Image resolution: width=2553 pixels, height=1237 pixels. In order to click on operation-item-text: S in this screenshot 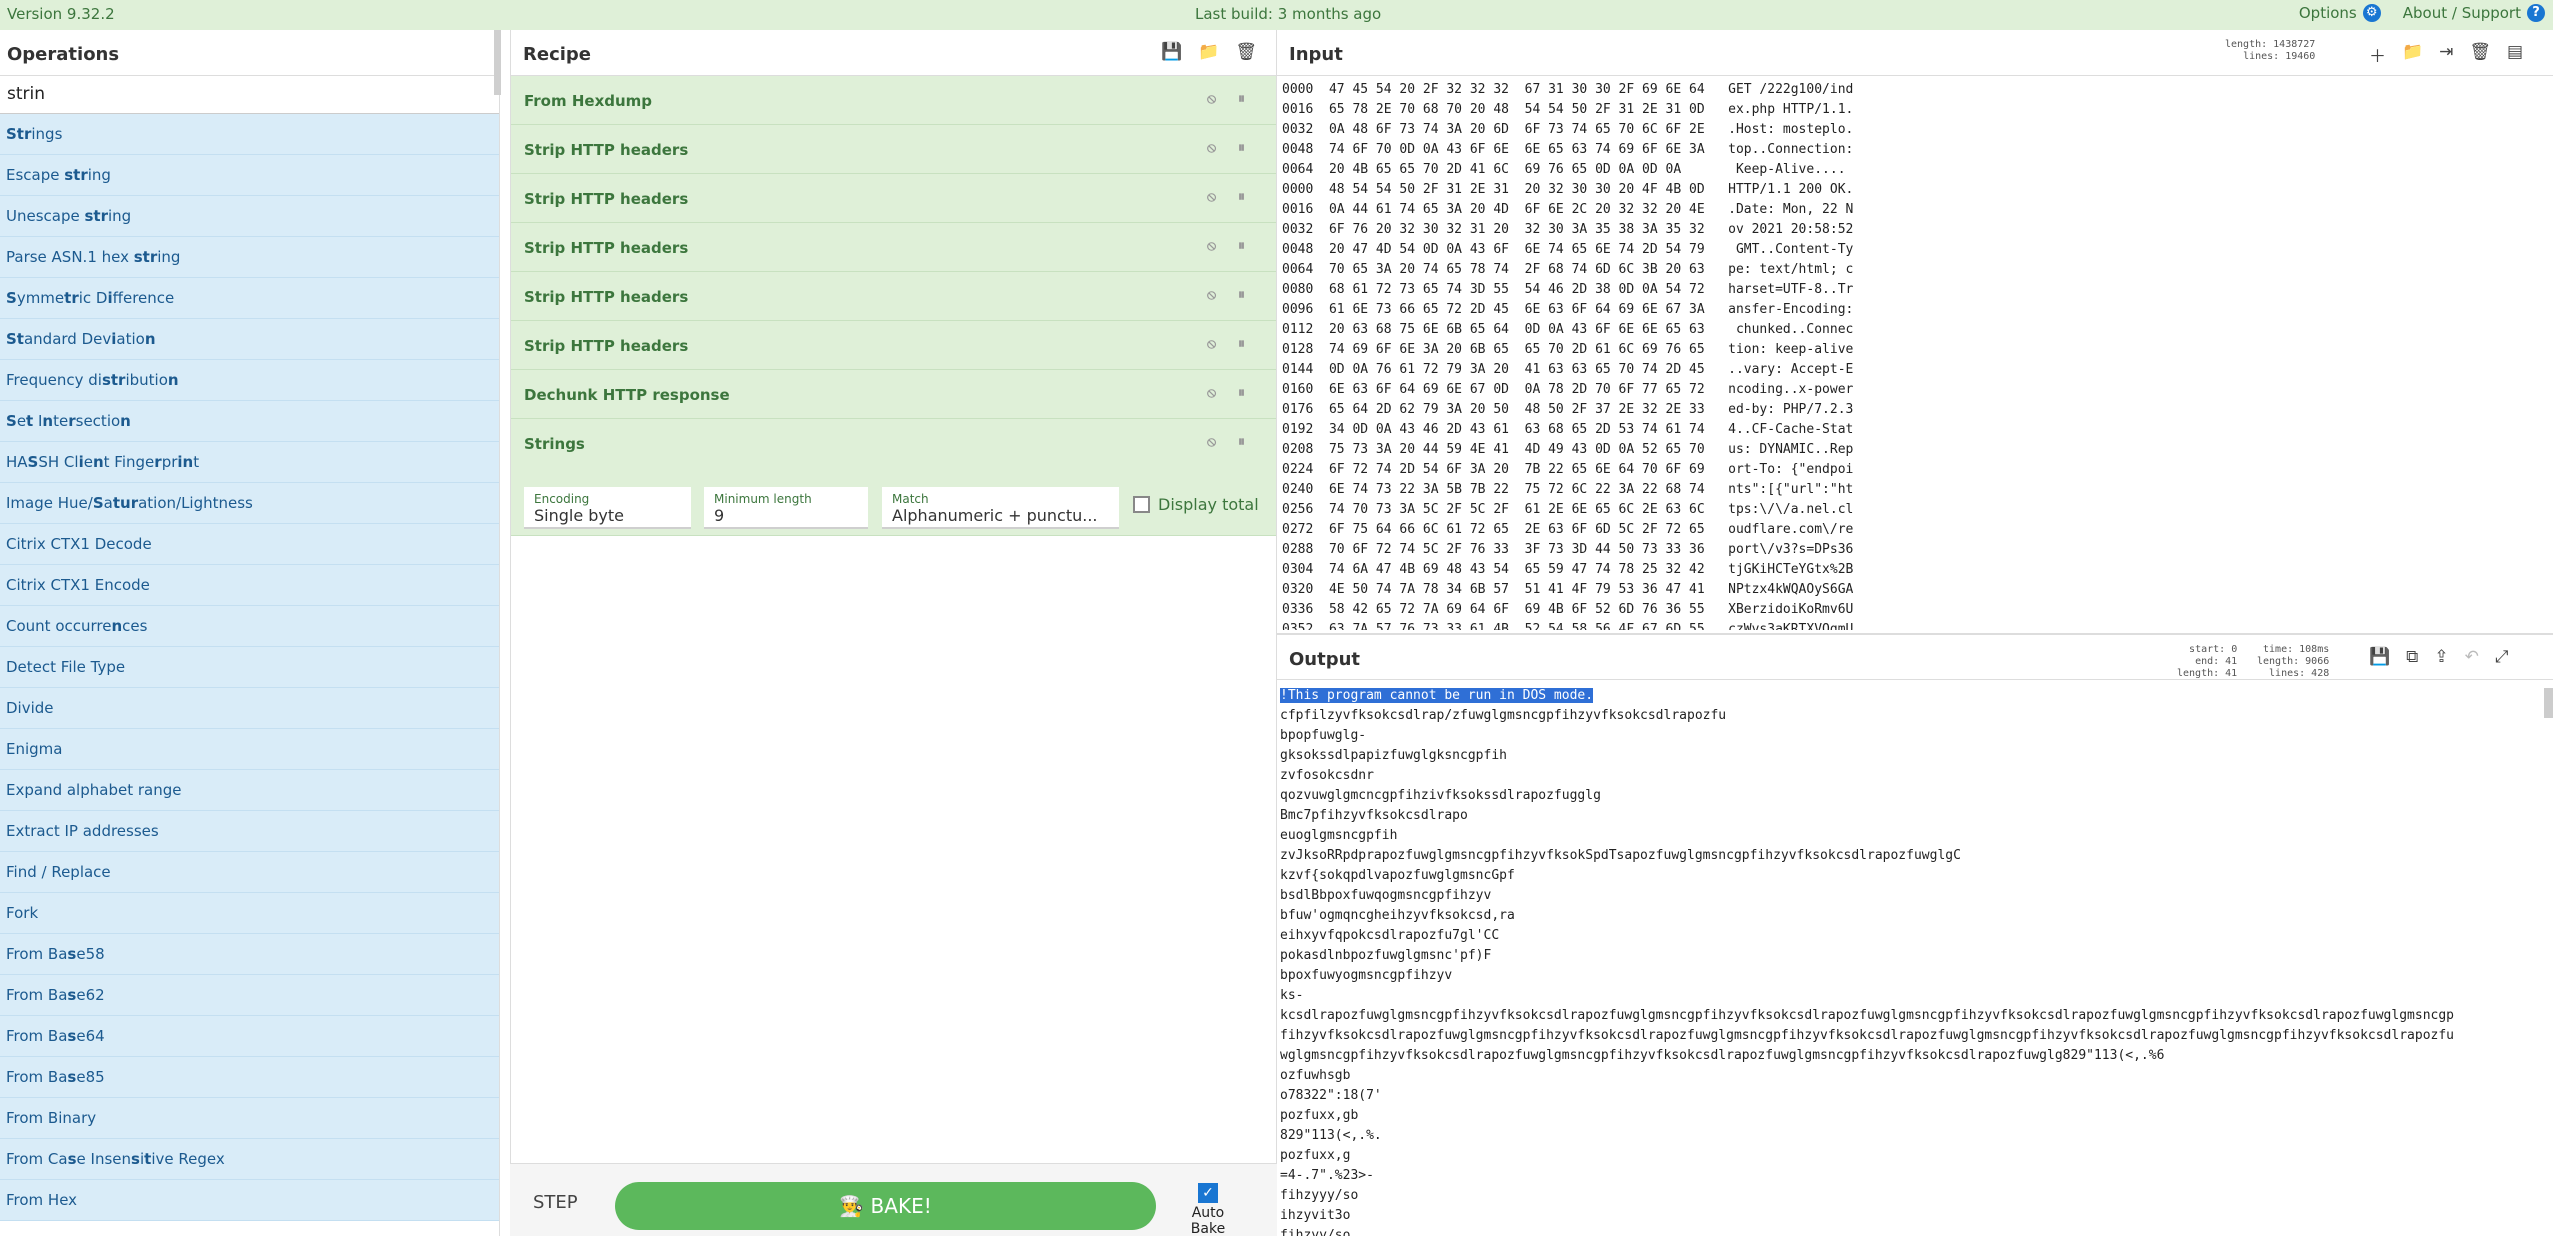, I will do `click(98, 503)`.